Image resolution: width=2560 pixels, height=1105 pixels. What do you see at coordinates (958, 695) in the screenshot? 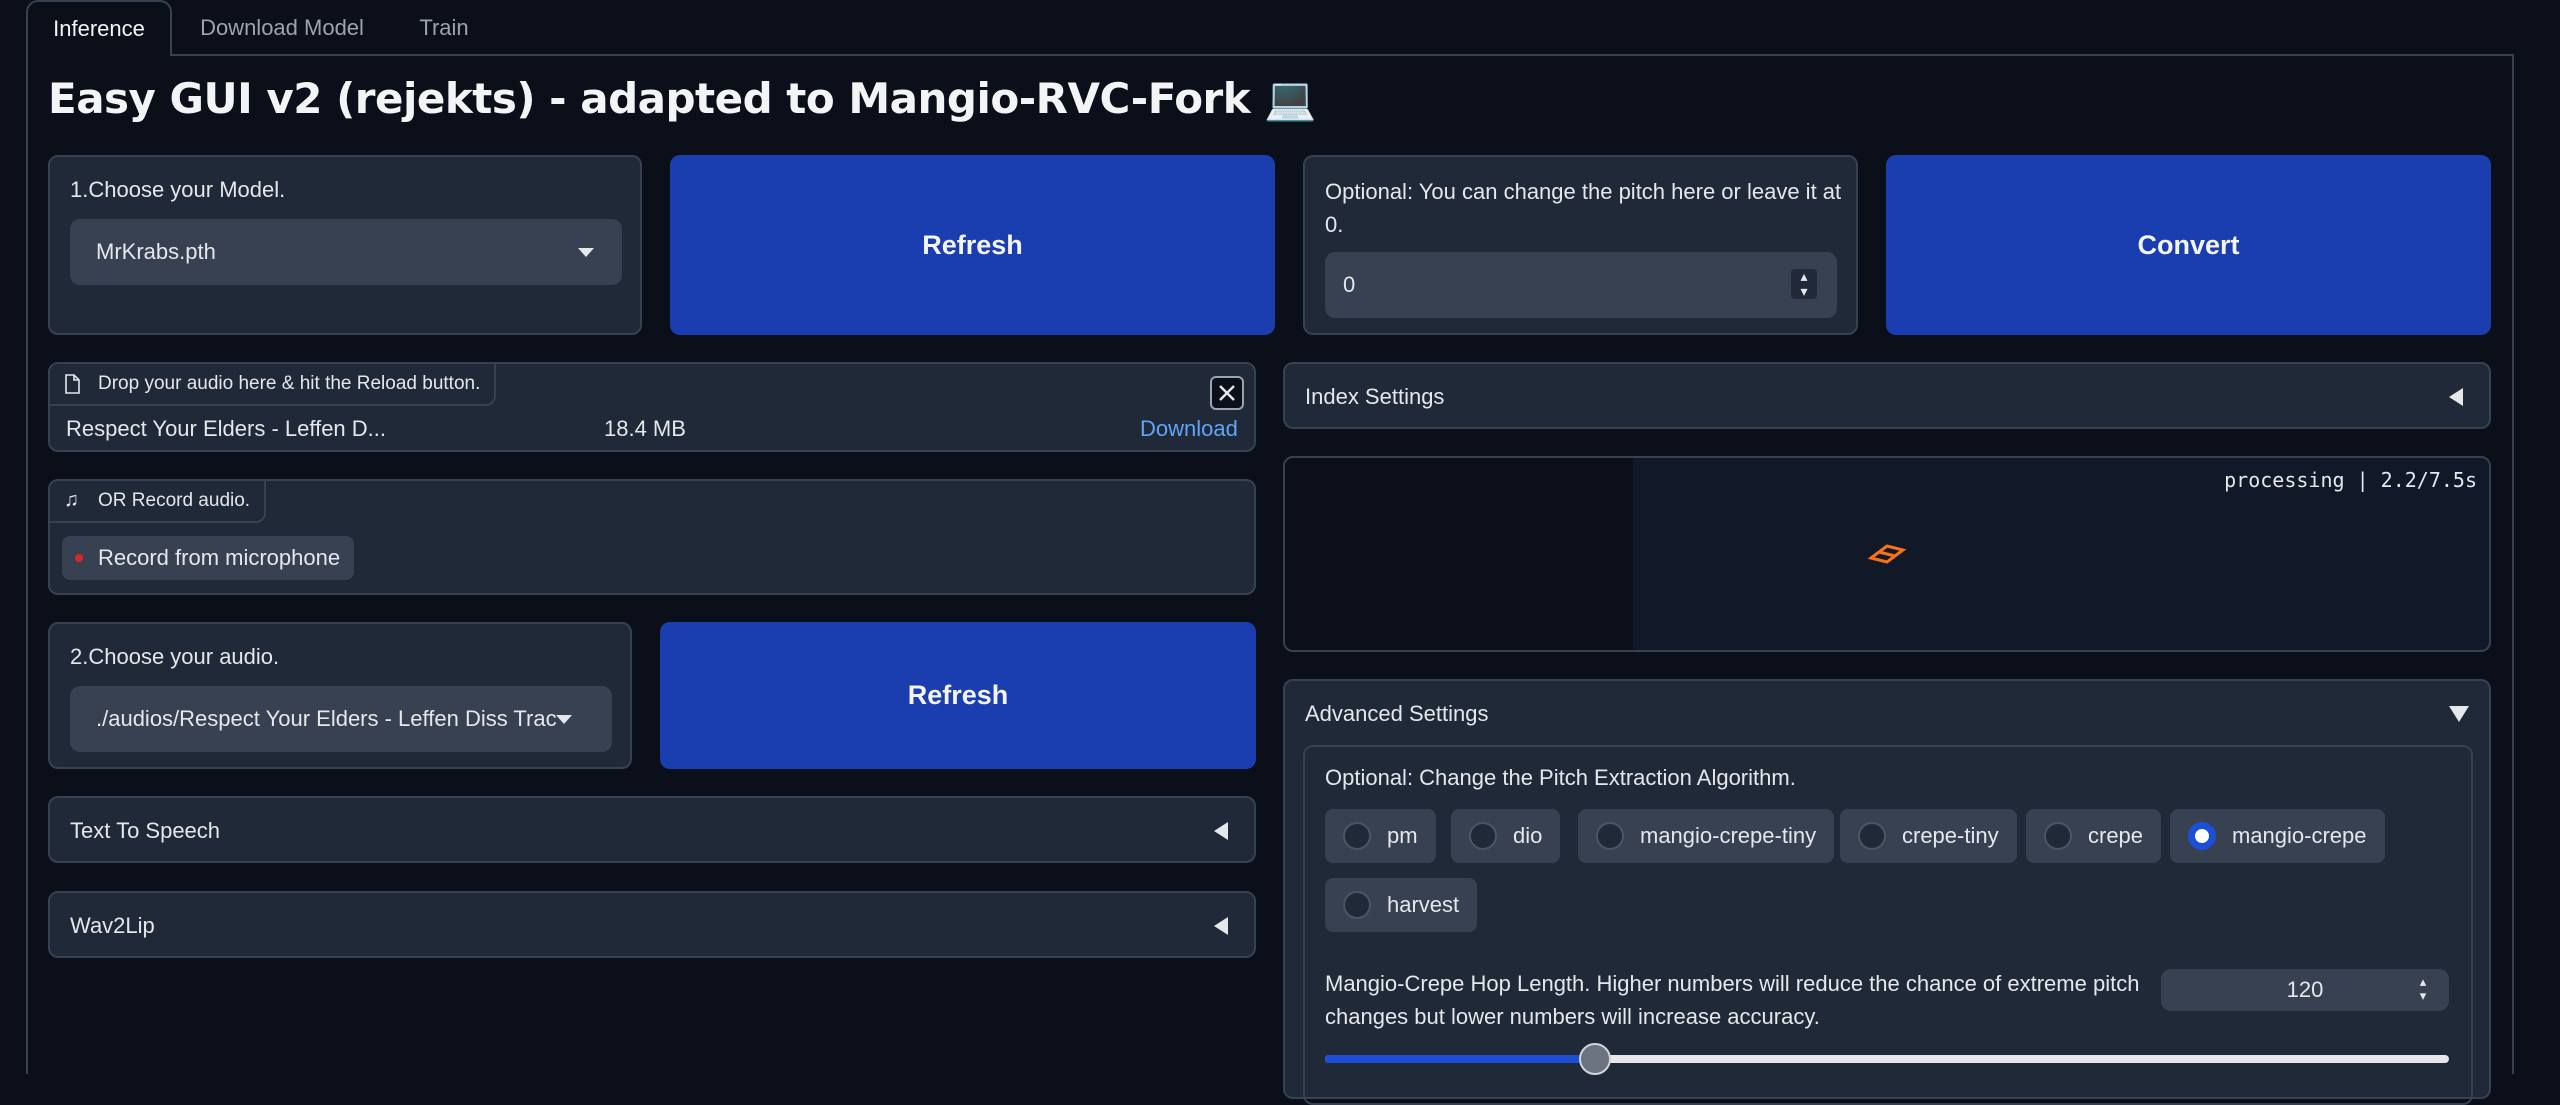
I see `refresh-audio-button: Refresh` at bounding box center [958, 695].